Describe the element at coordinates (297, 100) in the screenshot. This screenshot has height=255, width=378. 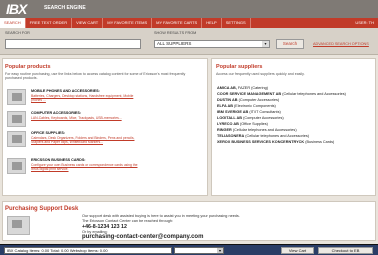
I see `supplier-item: DUSTIN AB (Computer Accessories)` at that location.